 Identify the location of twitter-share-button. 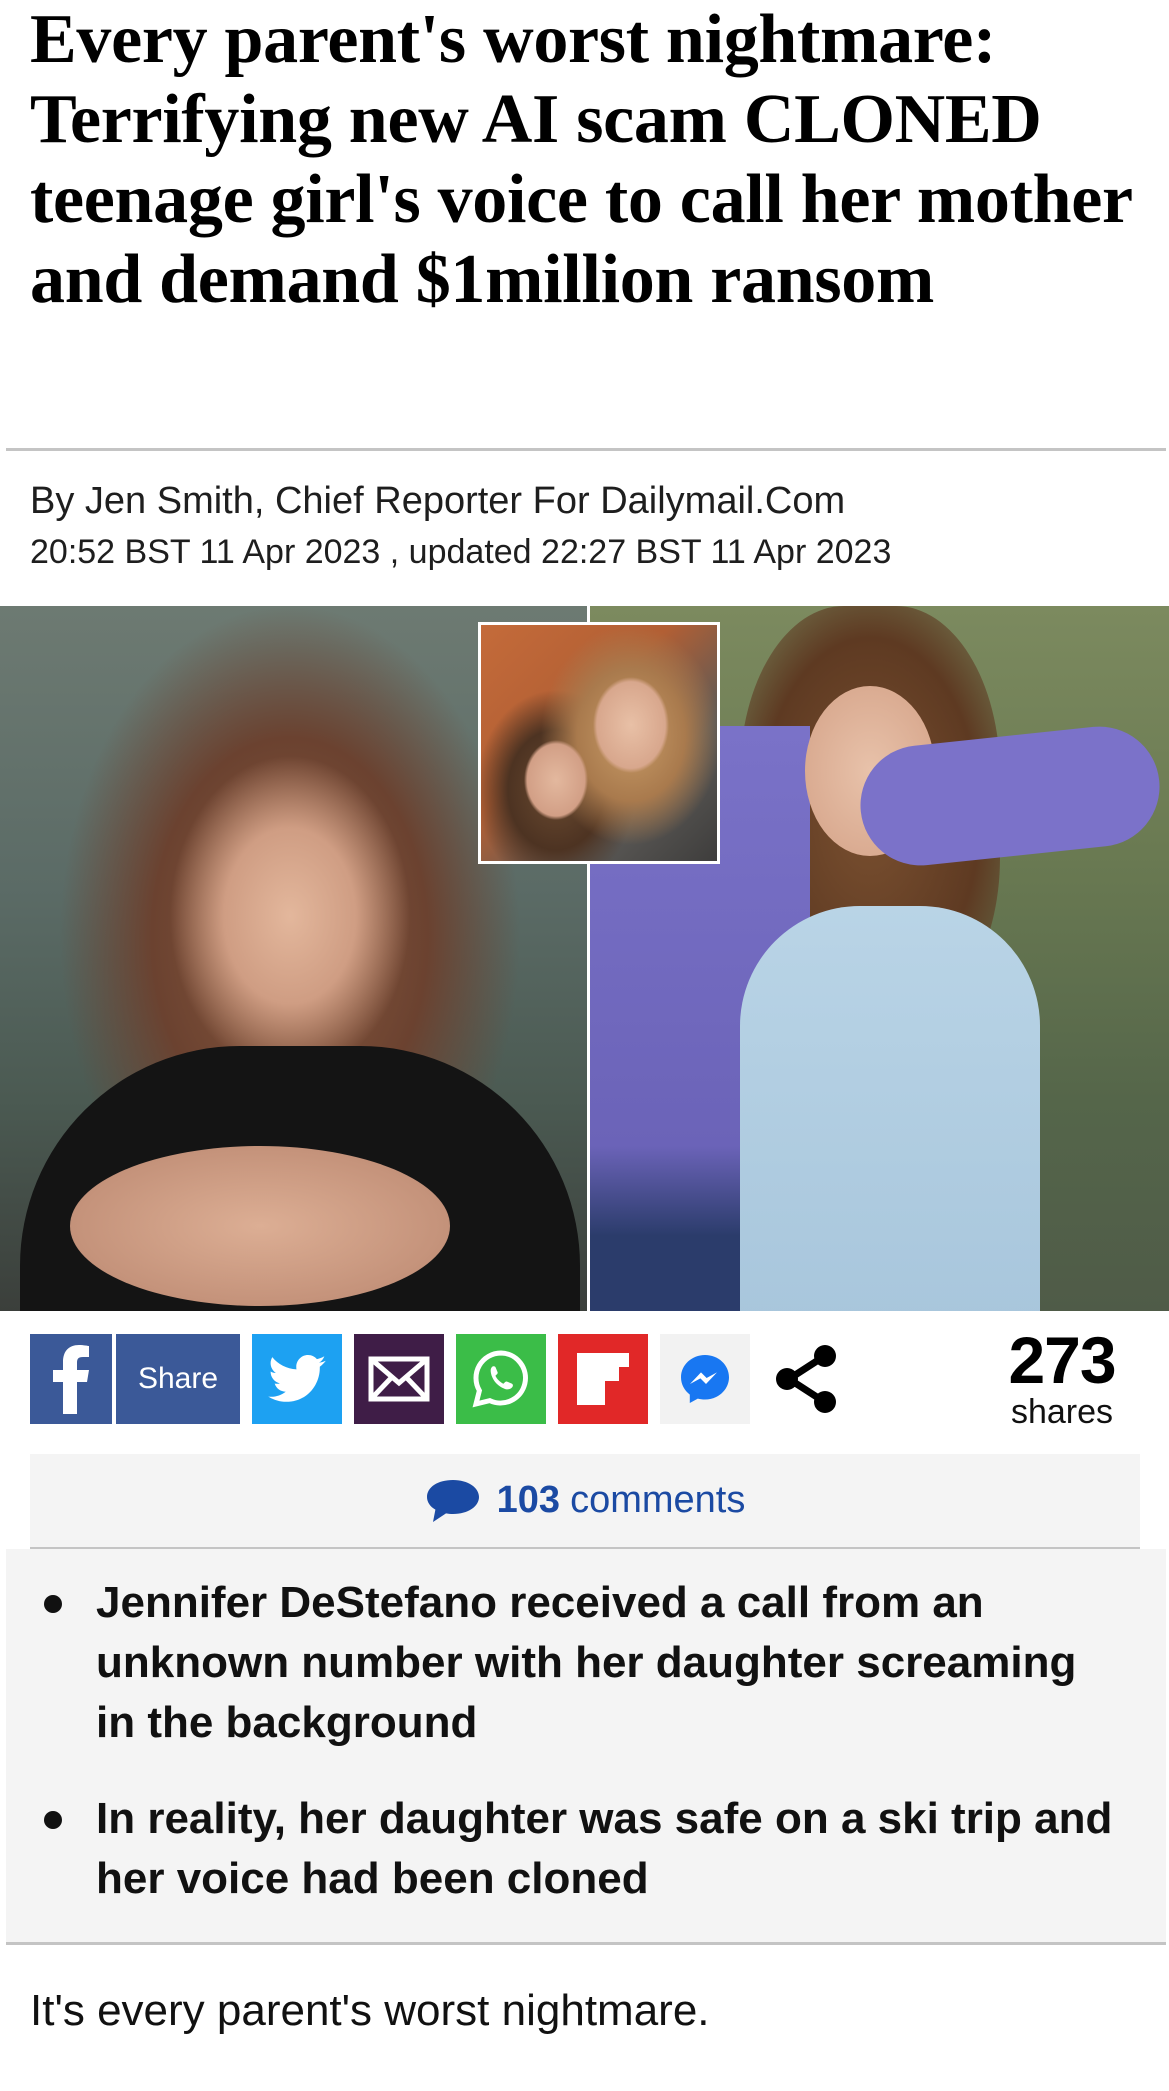
(297, 1379).